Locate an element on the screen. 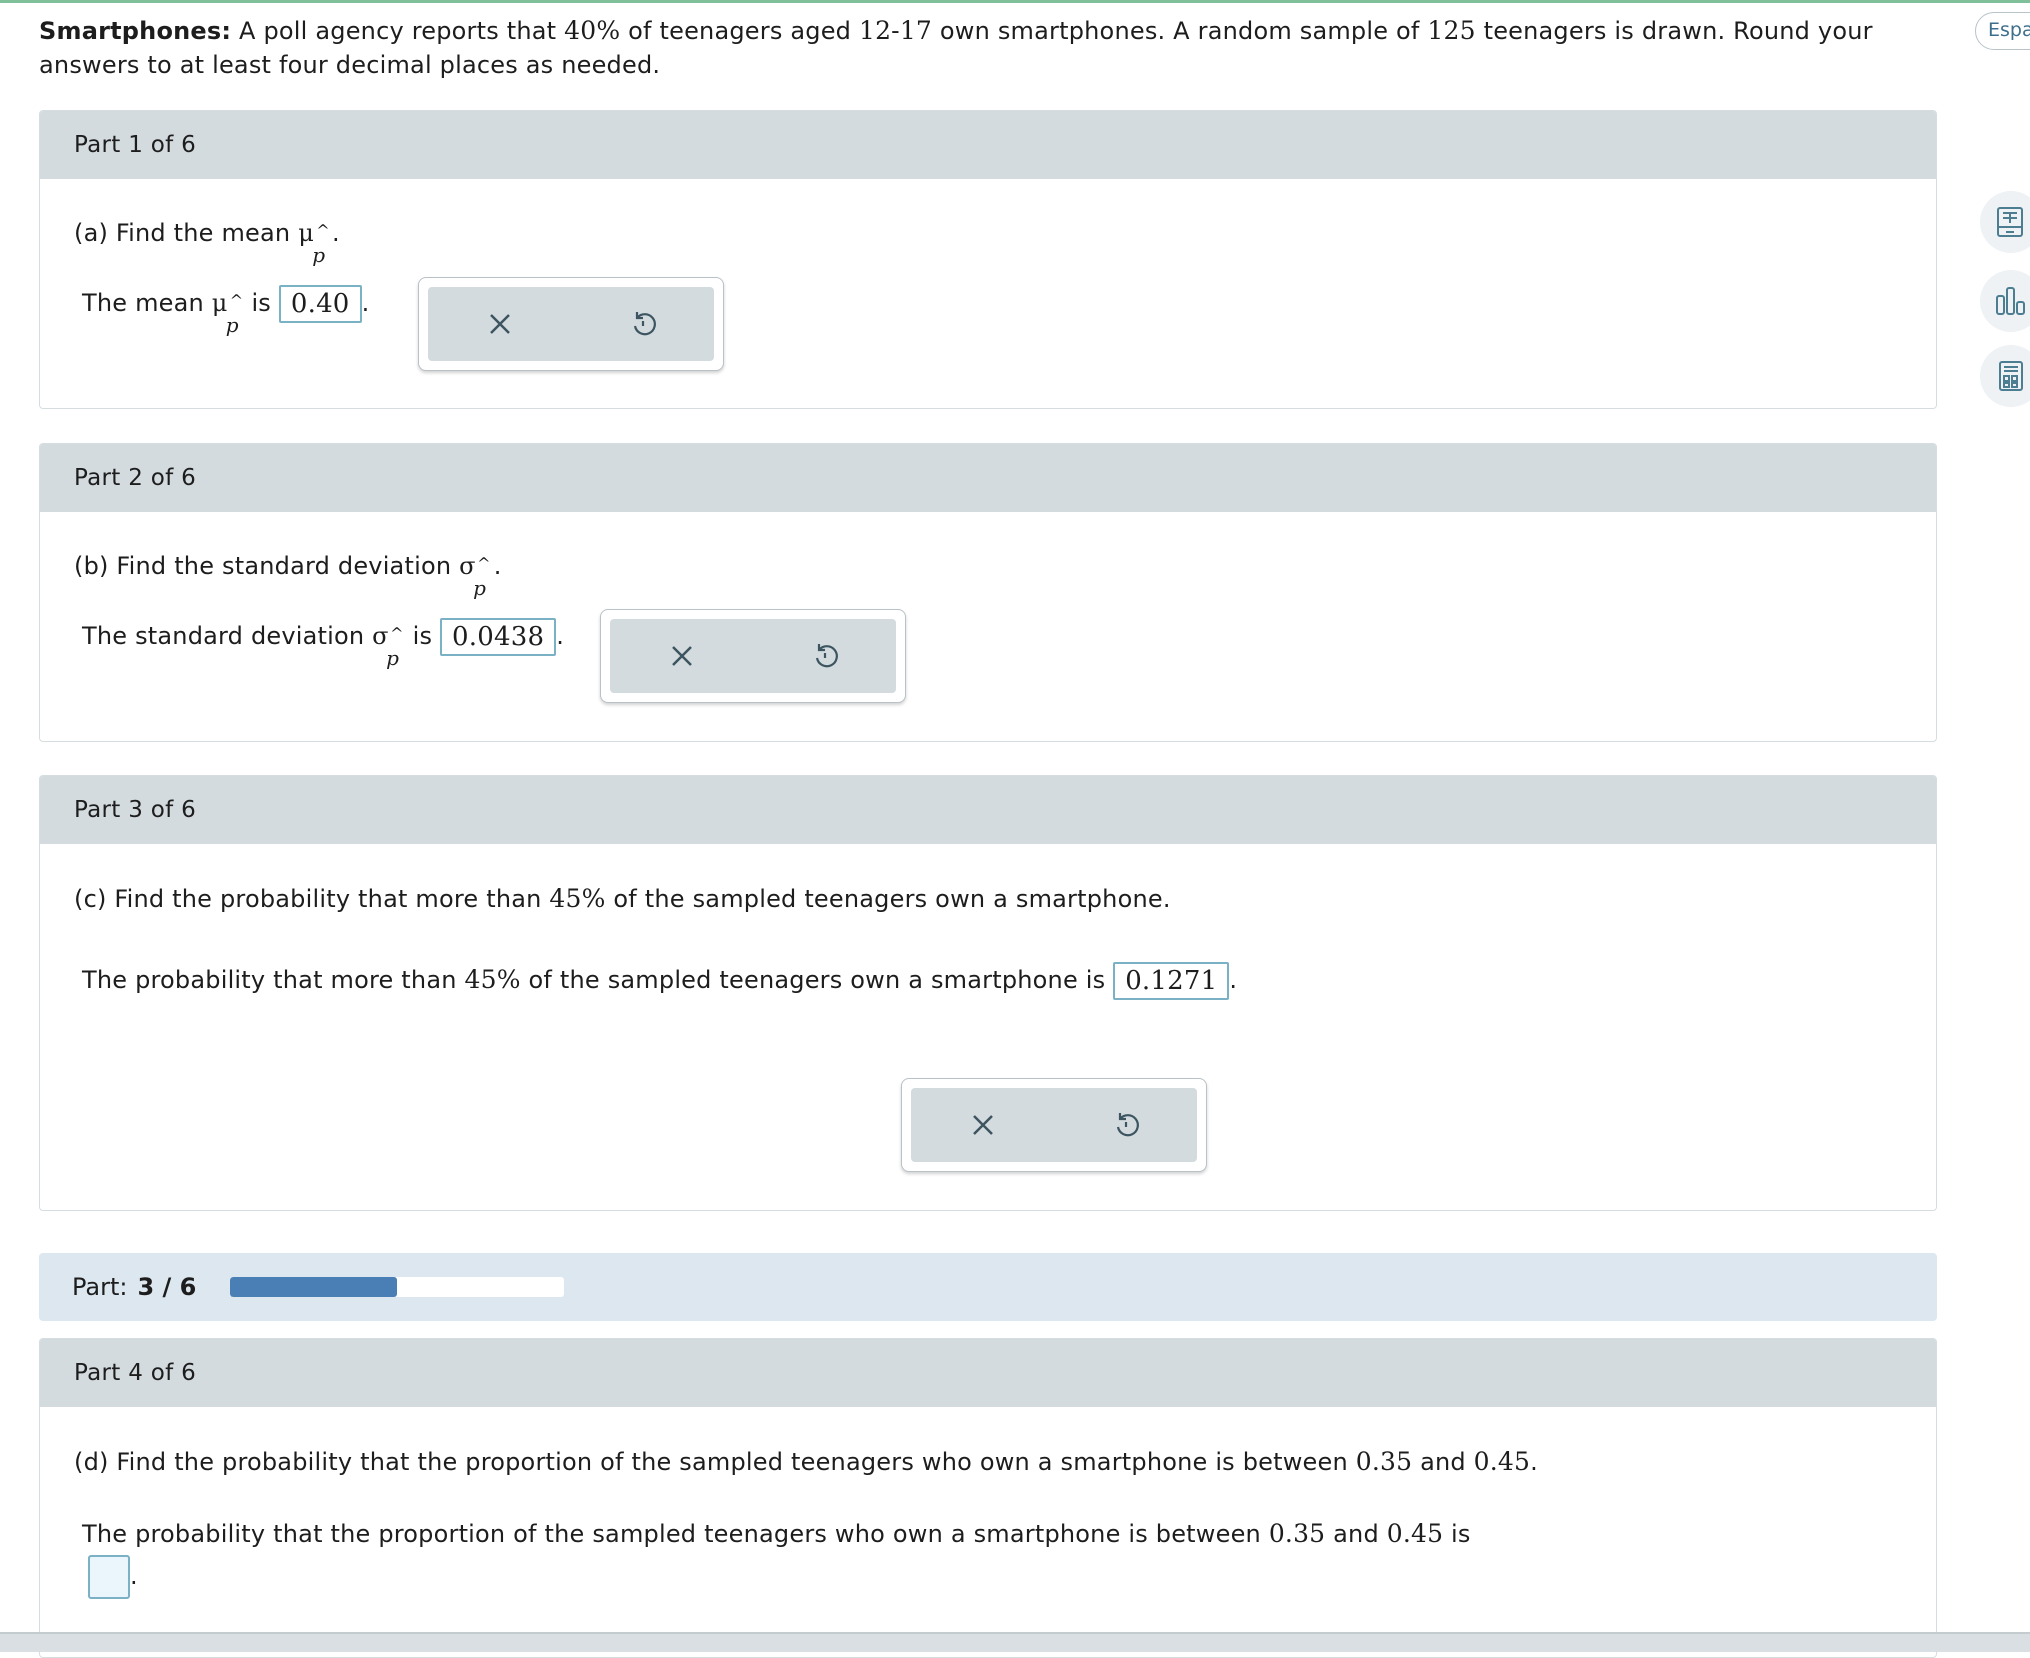  intro-sample-size: 125 is located at coordinates (1451, 30).